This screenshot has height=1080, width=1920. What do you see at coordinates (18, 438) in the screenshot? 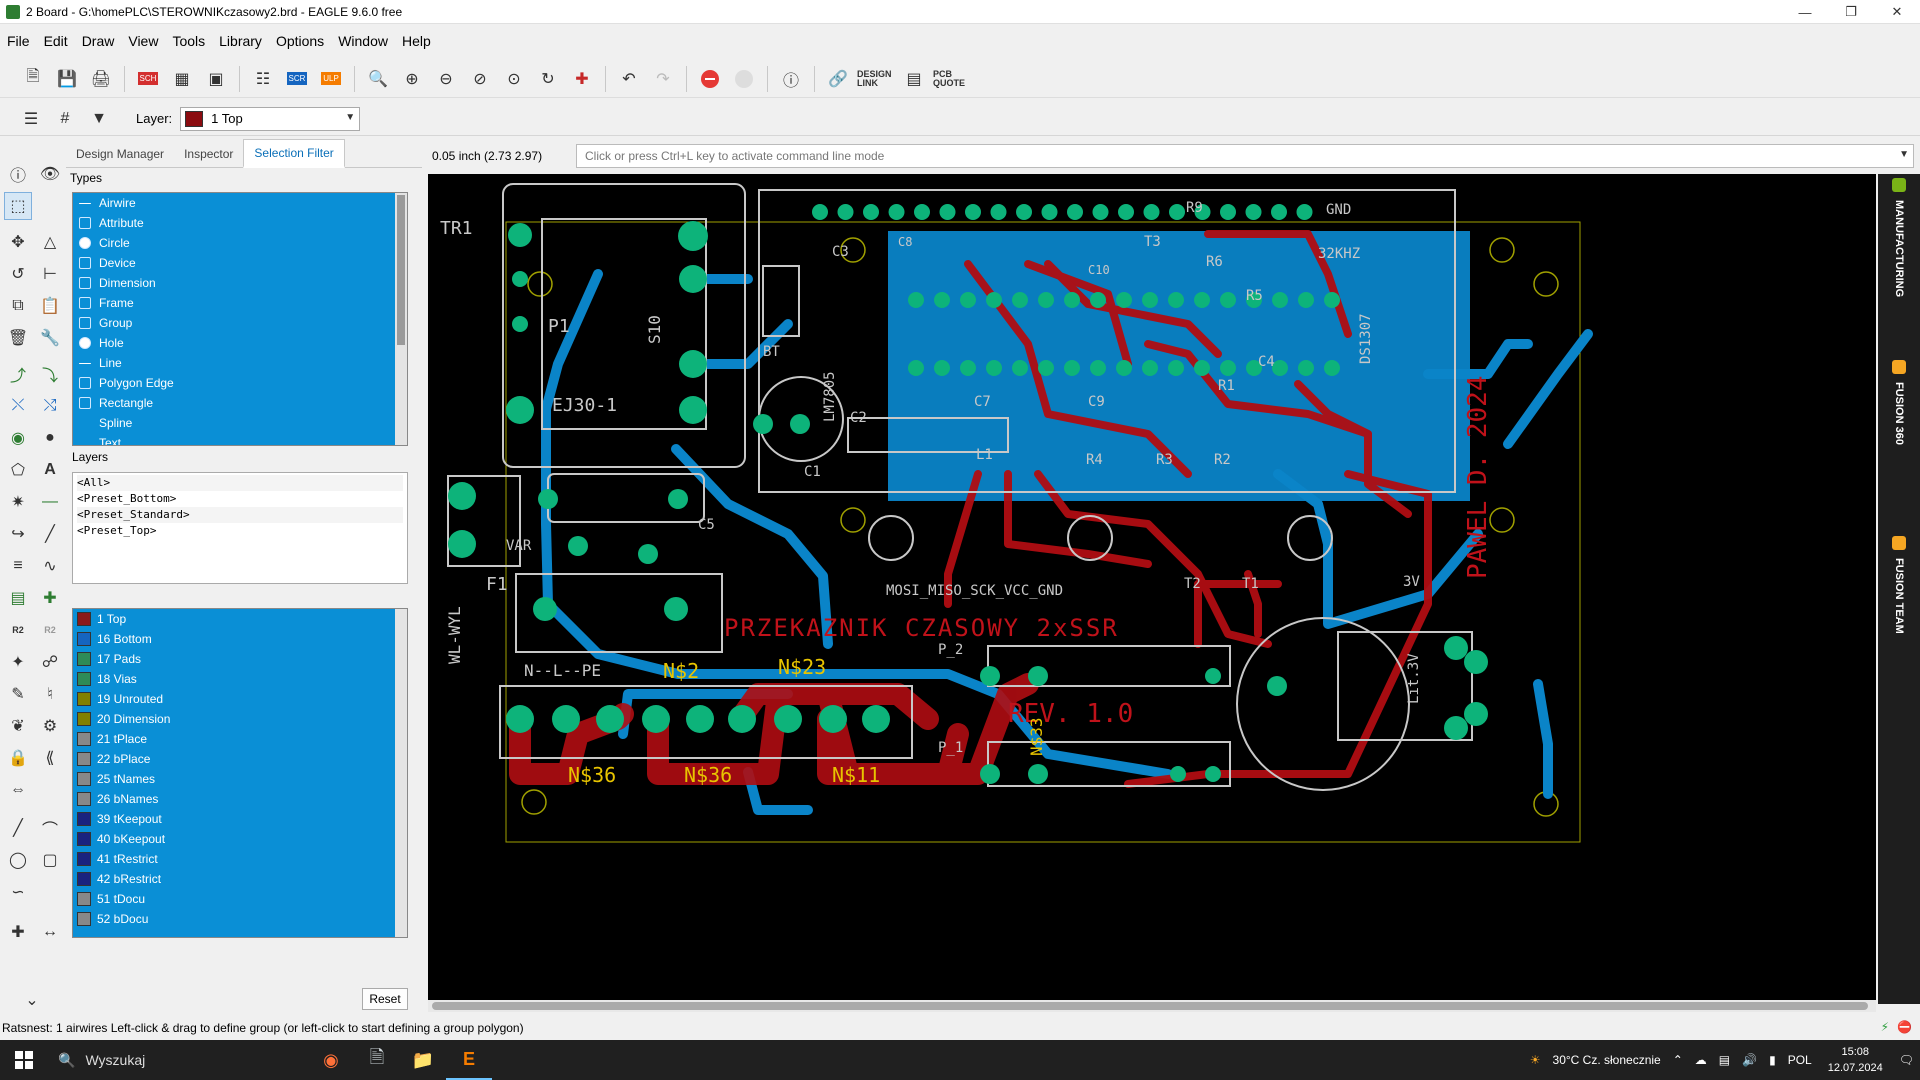
I see `via-icon: ◉` at bounding box center [18, 438].